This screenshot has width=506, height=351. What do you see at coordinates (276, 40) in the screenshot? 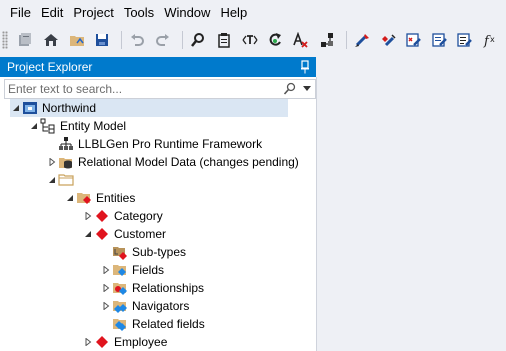
I see `refresh-icon` at bounding box center [276, 40].